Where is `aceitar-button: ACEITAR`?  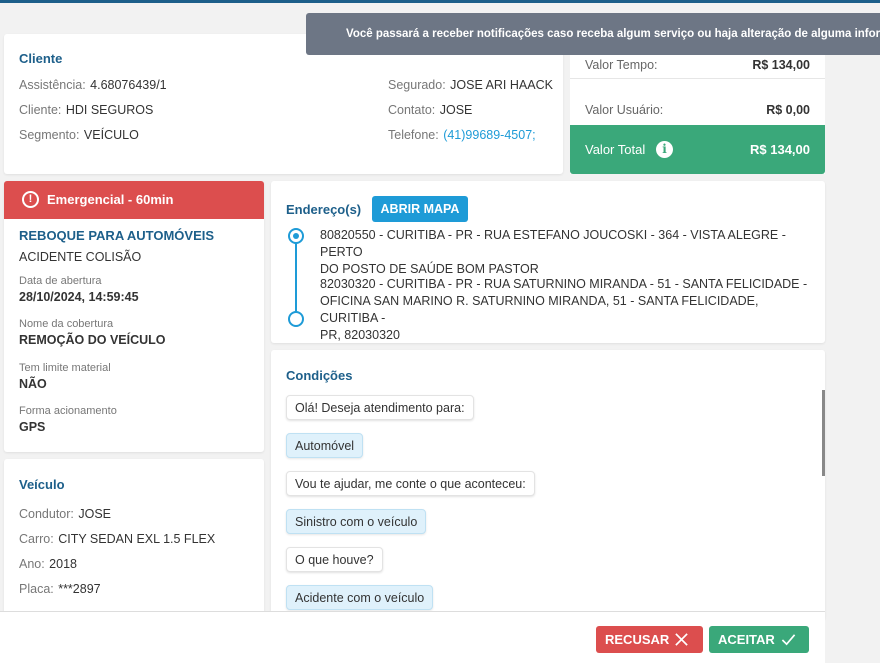 aceitar-button: ACEITAR is located at coordinates (759, 639).